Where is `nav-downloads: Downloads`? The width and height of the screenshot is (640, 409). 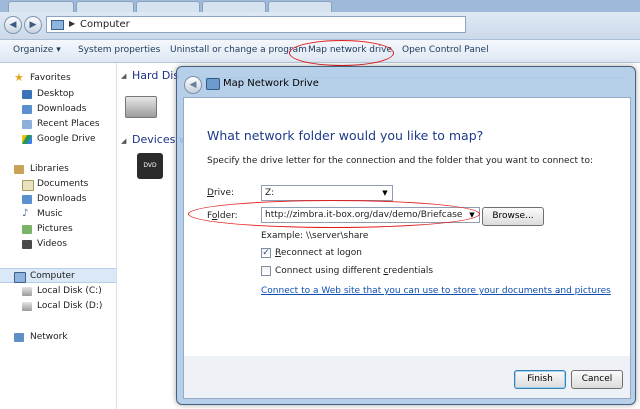
nav-downloads: Downloads is located at coordinates (58, 109).